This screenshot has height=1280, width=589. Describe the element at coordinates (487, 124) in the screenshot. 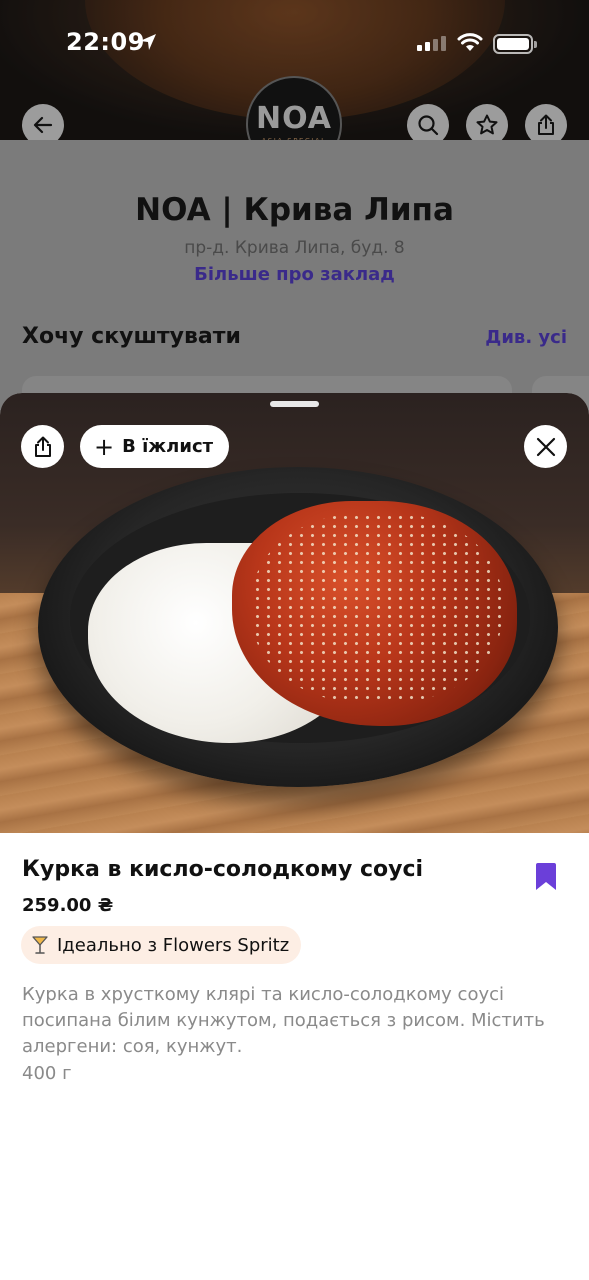

I see `star-icon` at that location.